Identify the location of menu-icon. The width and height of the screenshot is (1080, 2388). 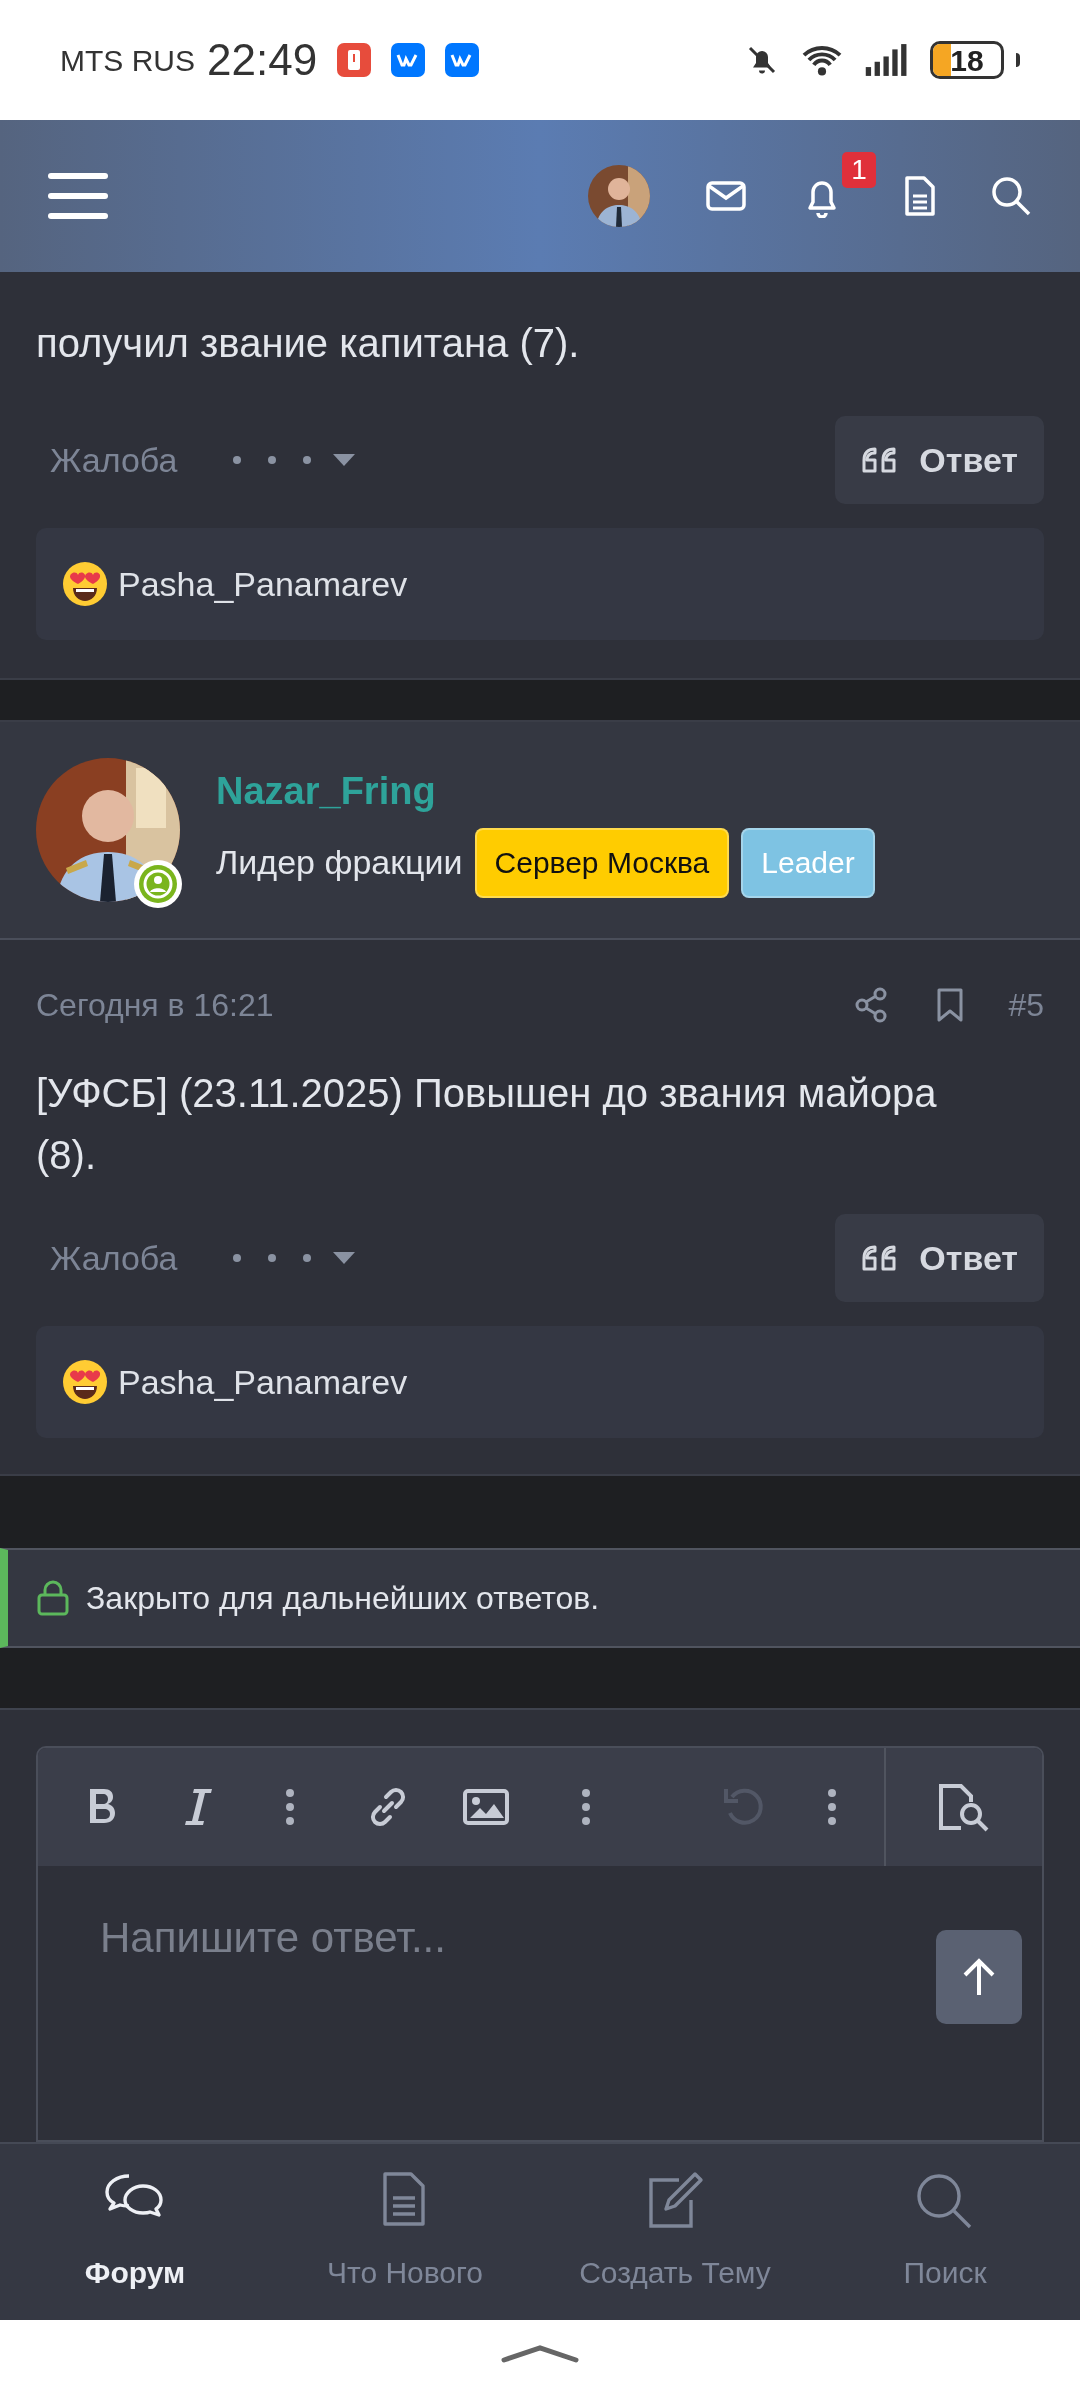
(78, 196).